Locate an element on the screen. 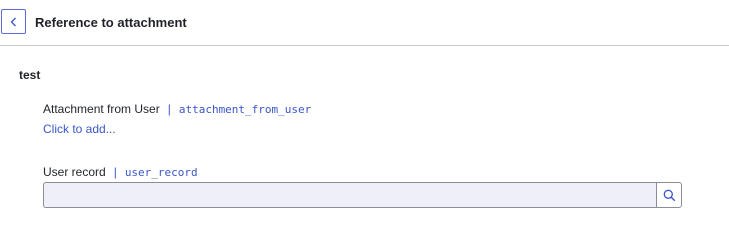 The image size is (729, 248). user-record-input is located at coordinates (350, 195).